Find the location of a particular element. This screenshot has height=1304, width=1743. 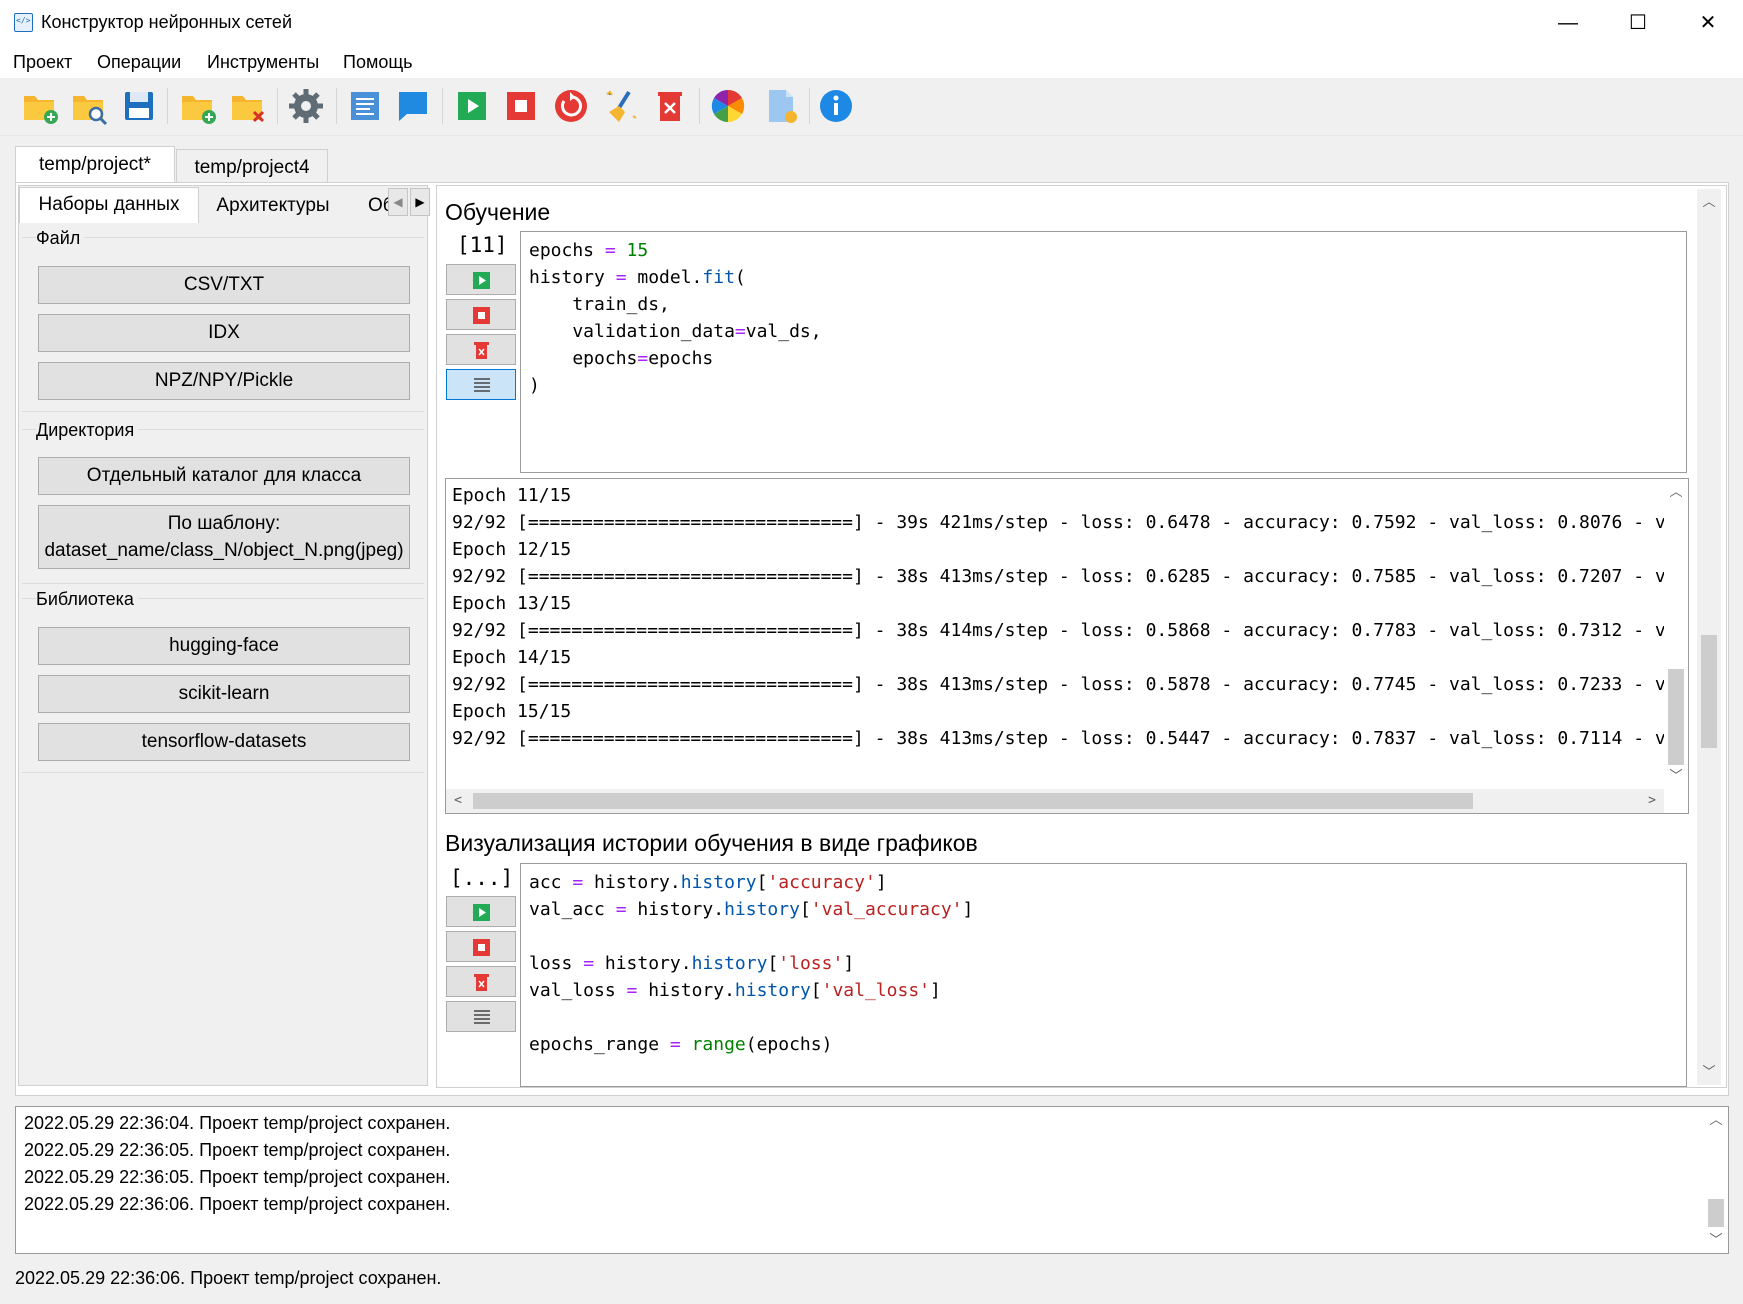

maximize-button: ☐ is located at coordinates (1638, 23).